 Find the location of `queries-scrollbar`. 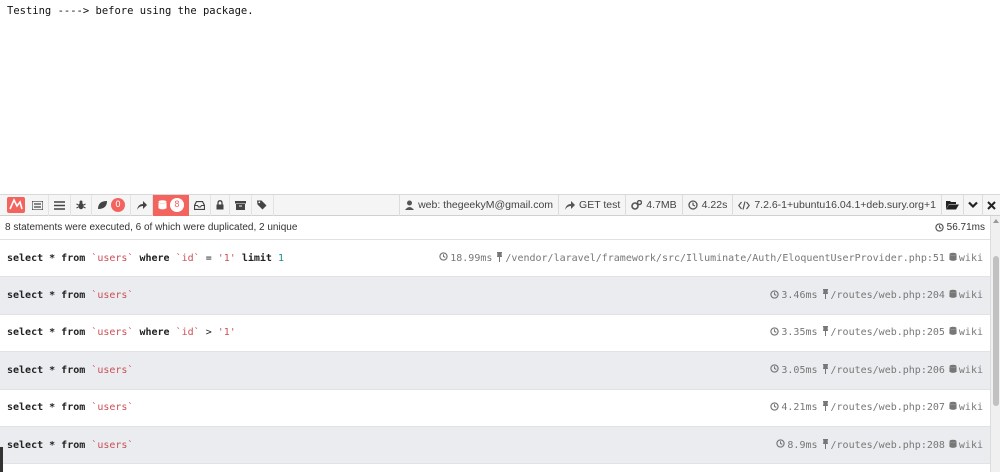

queries-scrollbar is located at coordinates (995, 344).